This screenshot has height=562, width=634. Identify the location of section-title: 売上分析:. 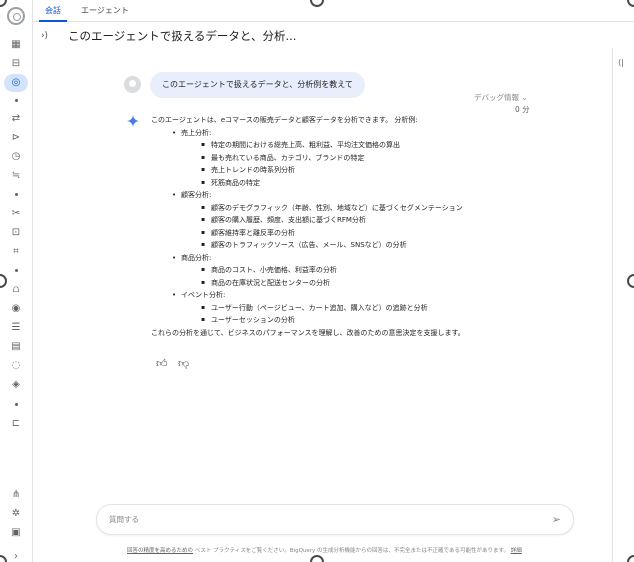
(371, 133).